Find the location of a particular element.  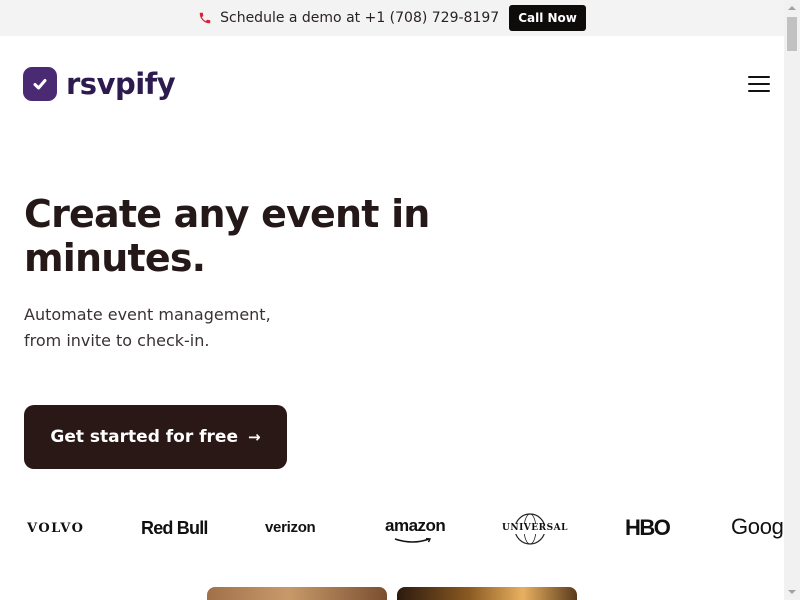

verizon-logo: verizon is located at coordinates (290, 527).